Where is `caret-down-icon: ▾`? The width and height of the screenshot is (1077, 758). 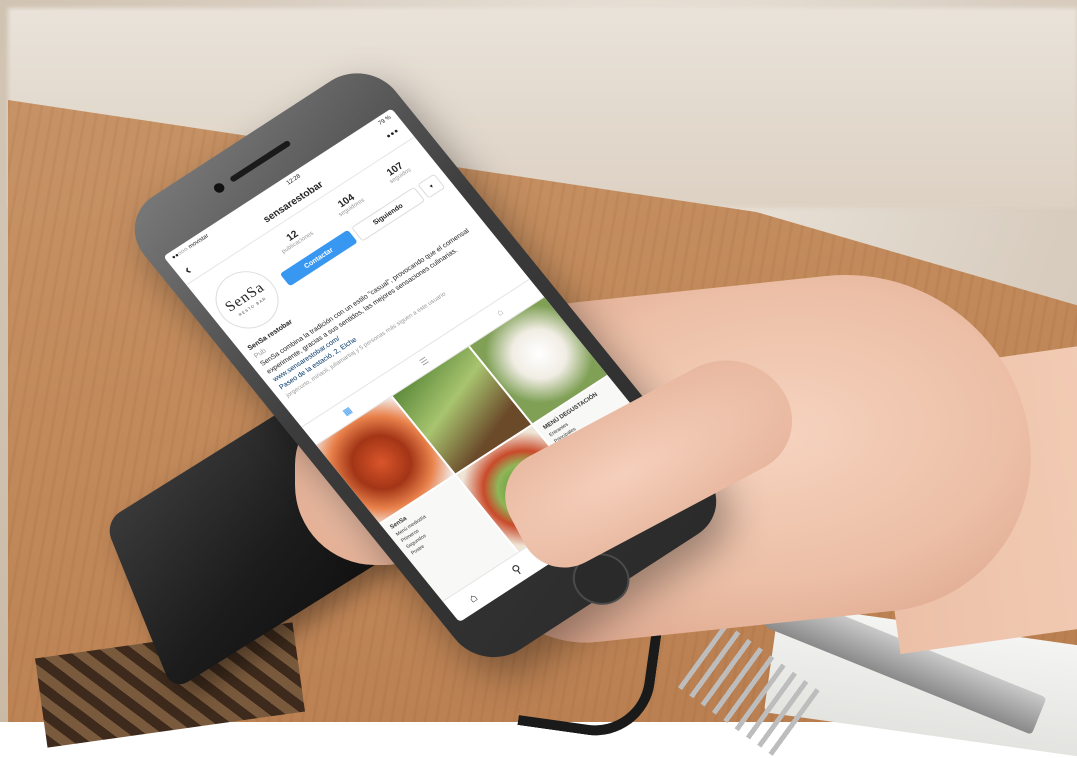
caret-down-icon: ▾ is located at coordinates (431, 186).